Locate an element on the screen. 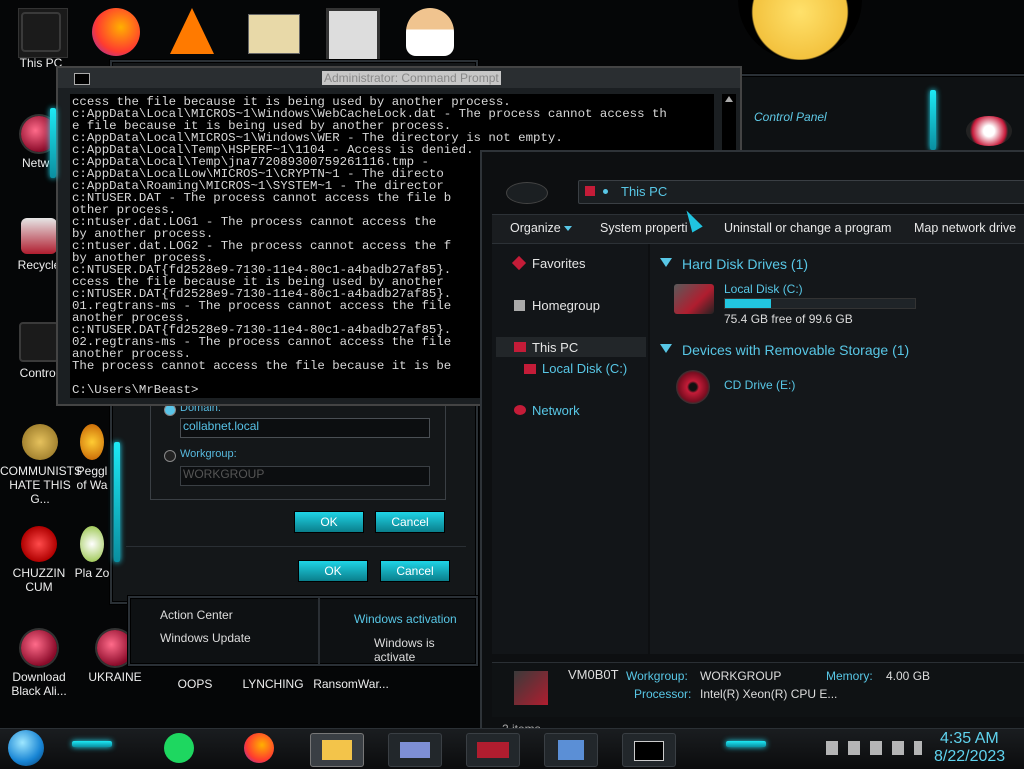 Image resolution: width=1024 pixels, height=769 pixels. address-text: This PC is located at coordinates (644, 191).